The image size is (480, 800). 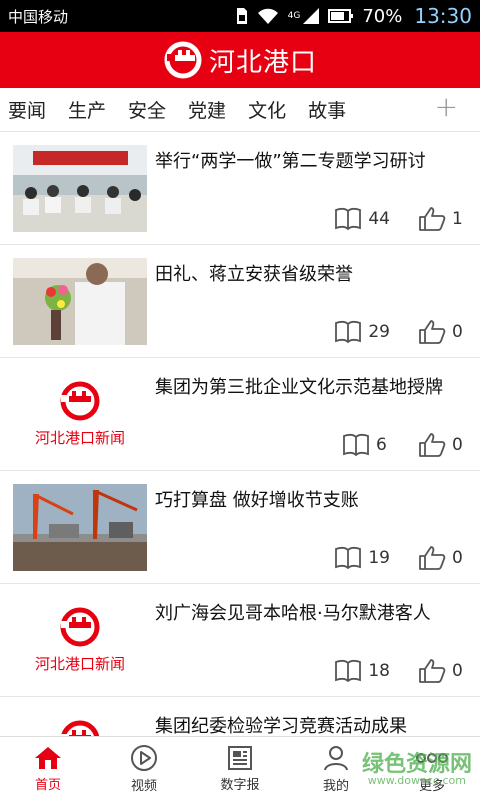 I want to click on app-title: 河北港口, so click(x=262, y=62).